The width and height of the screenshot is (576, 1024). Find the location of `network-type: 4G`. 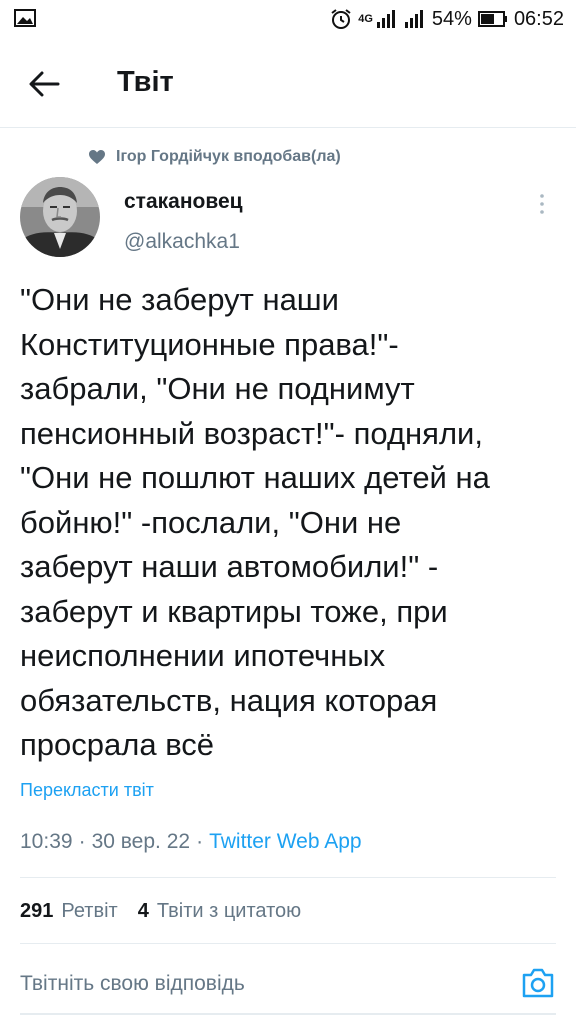

network-type: 4G is located at coordinates (365, 19).